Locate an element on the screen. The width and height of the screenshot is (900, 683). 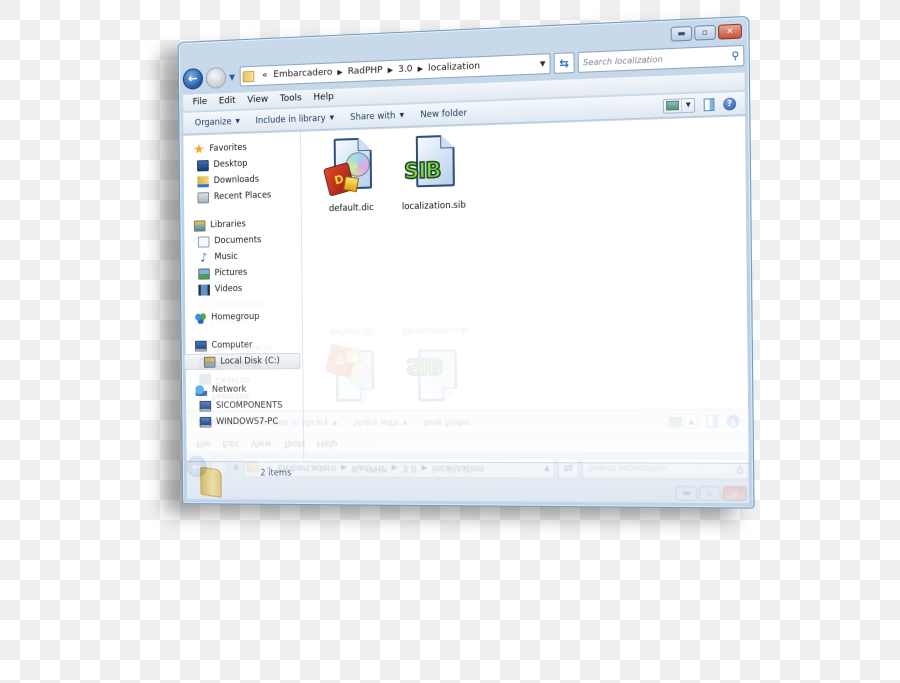
nav-label: Documents is located at coordinates (238, 241).